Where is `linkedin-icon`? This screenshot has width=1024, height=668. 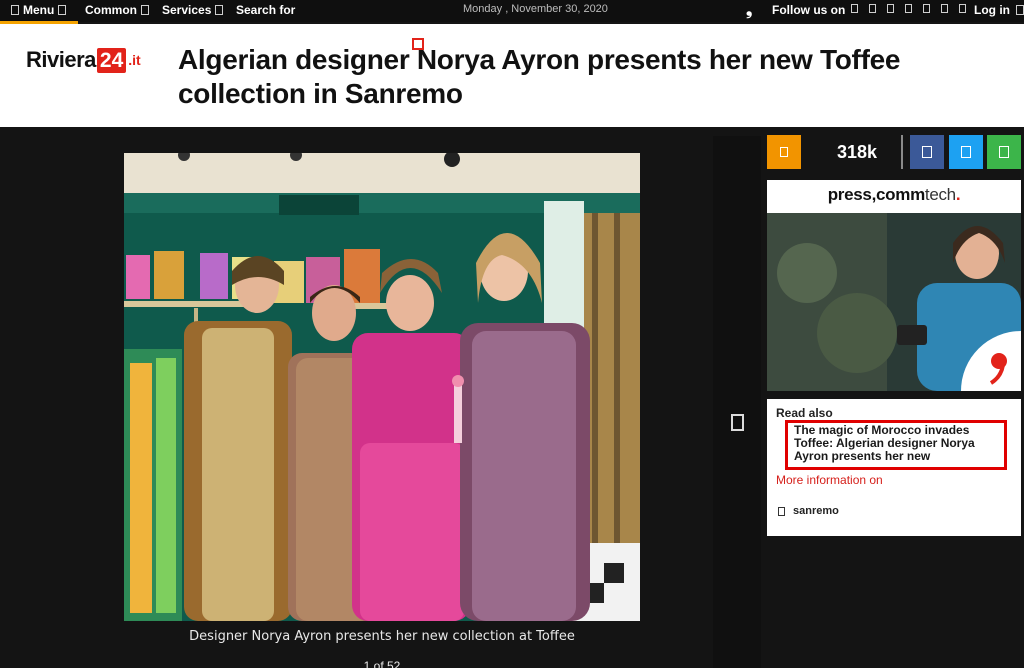 linkedin-icon is located at coordinates (962, 8).